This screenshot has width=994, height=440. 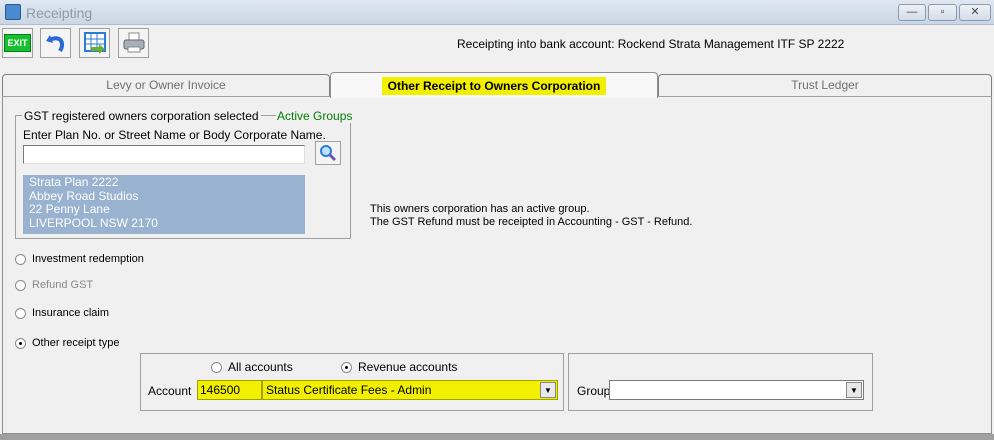 I want to click on address-line: LIVERPOOL NSW 2170, so click(x=93, y=222).